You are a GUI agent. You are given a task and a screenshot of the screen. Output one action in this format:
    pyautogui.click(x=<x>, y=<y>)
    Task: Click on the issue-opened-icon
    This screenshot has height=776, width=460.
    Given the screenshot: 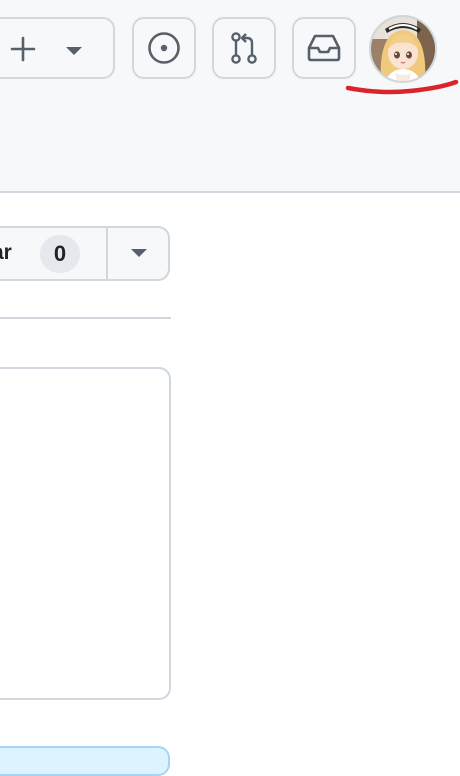 What is the action you would take?
    pyautogui.click(x=164, y=48)
    